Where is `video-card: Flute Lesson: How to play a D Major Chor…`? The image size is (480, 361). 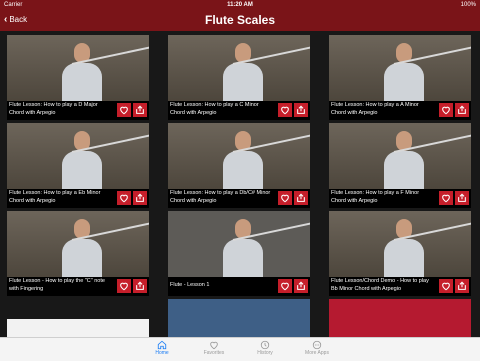
video-card: Flute Lesson: How to play a D Major Chor… is located at coordinates (78, 77).